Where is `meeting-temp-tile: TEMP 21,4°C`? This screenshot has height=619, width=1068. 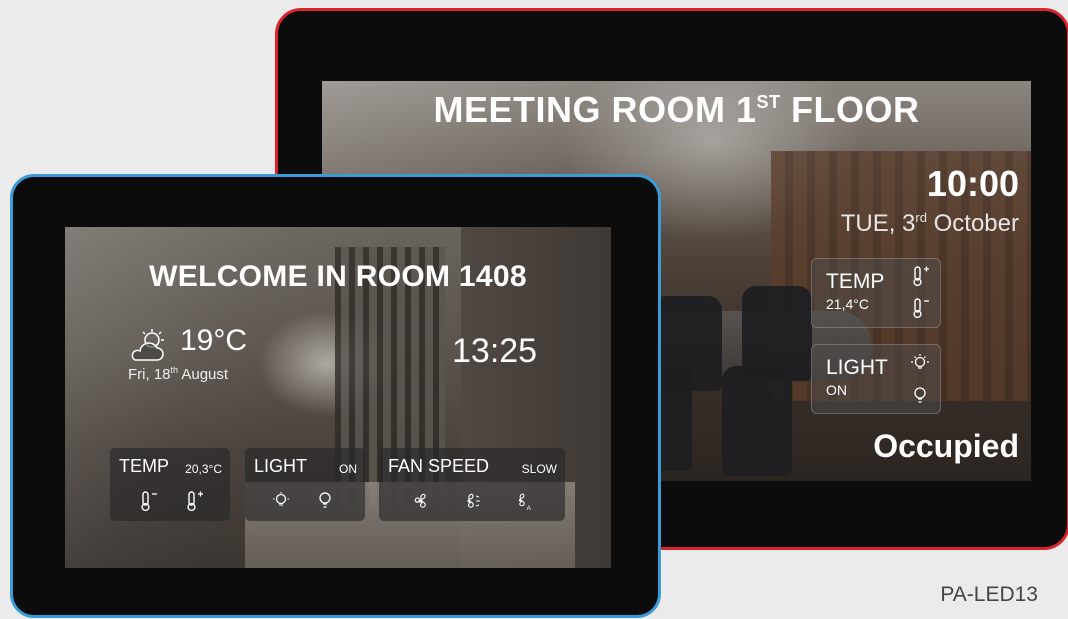 meeting-temp-tile: TEMP 21,4°C is located at coordinates (876, 293).